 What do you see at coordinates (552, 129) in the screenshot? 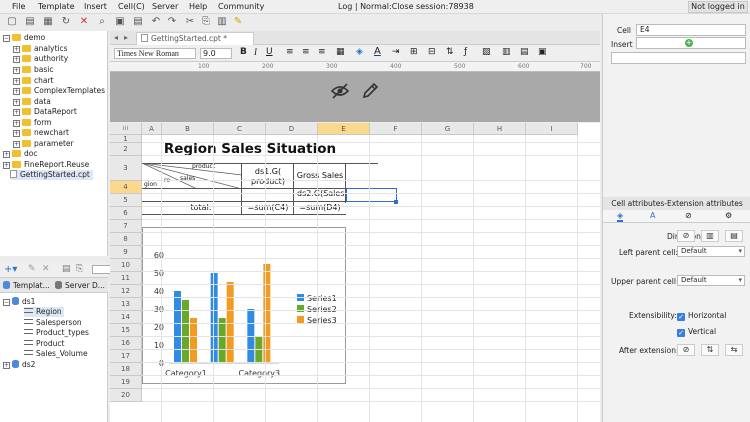
I see `column-header-I: I` at bounding box center [552, 129].